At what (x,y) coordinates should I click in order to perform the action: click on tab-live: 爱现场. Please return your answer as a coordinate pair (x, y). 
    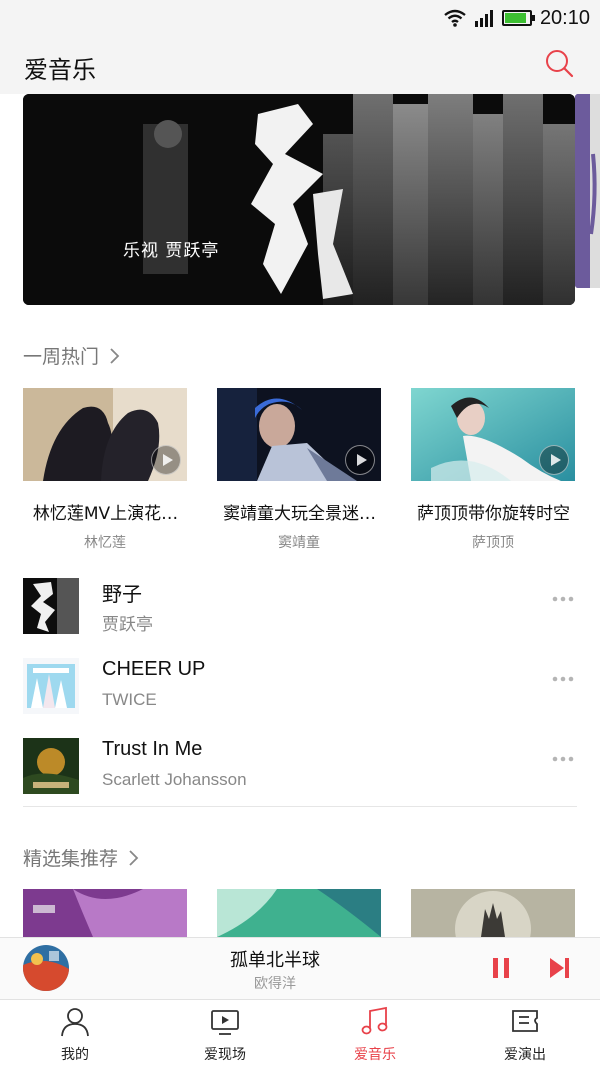
    Looking at the image, I should click on (225, 1035).